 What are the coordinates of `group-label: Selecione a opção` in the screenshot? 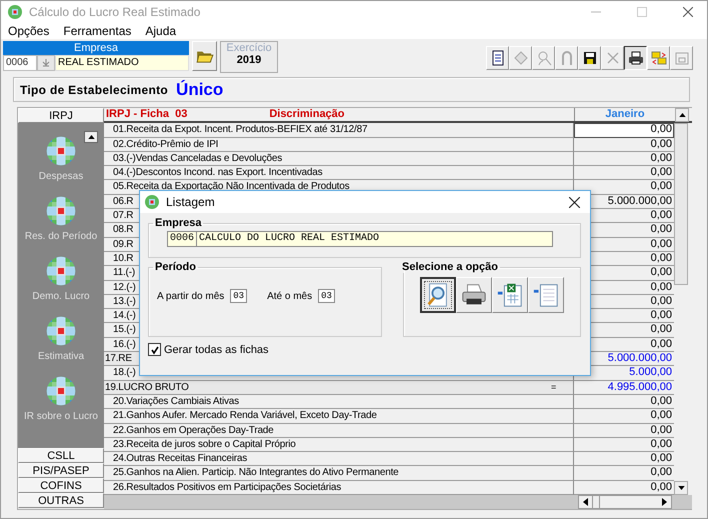 It's located at (450, 267).